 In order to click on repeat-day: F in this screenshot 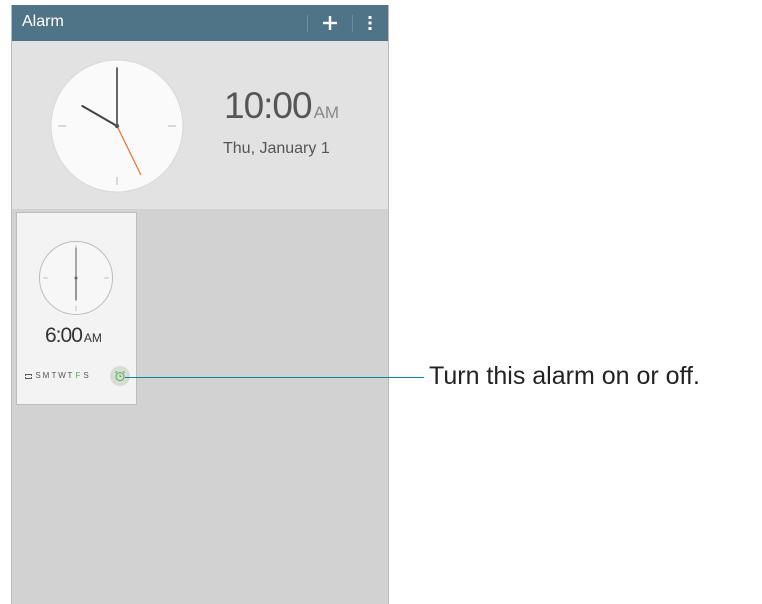, I will do `click(78, 375)`.